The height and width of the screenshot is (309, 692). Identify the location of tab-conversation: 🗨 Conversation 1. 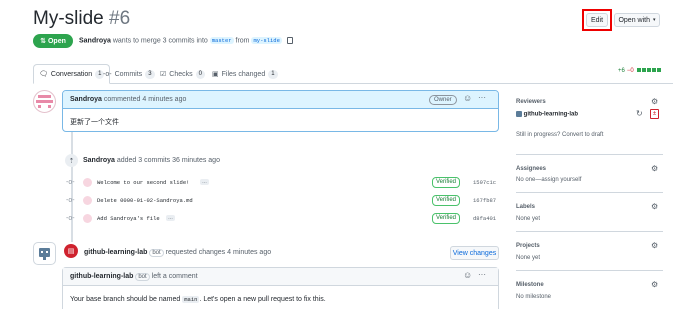
(72, 74).